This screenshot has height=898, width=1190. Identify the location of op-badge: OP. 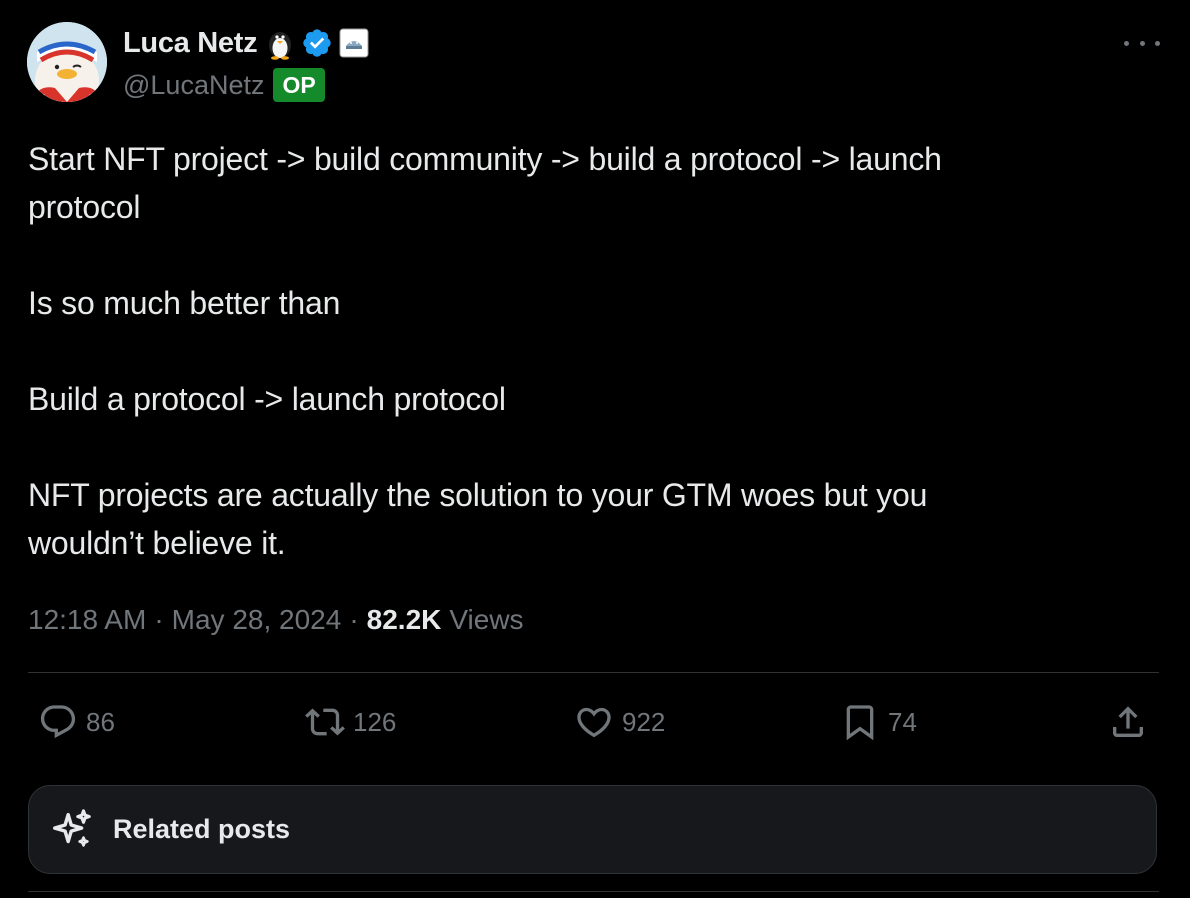
(299, 85).